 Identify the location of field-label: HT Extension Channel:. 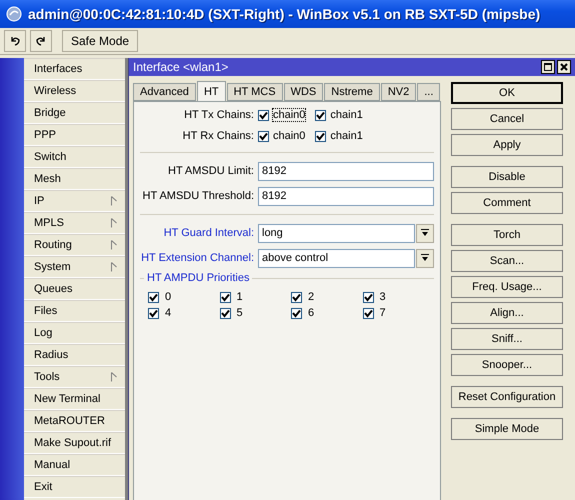
(197, 258).